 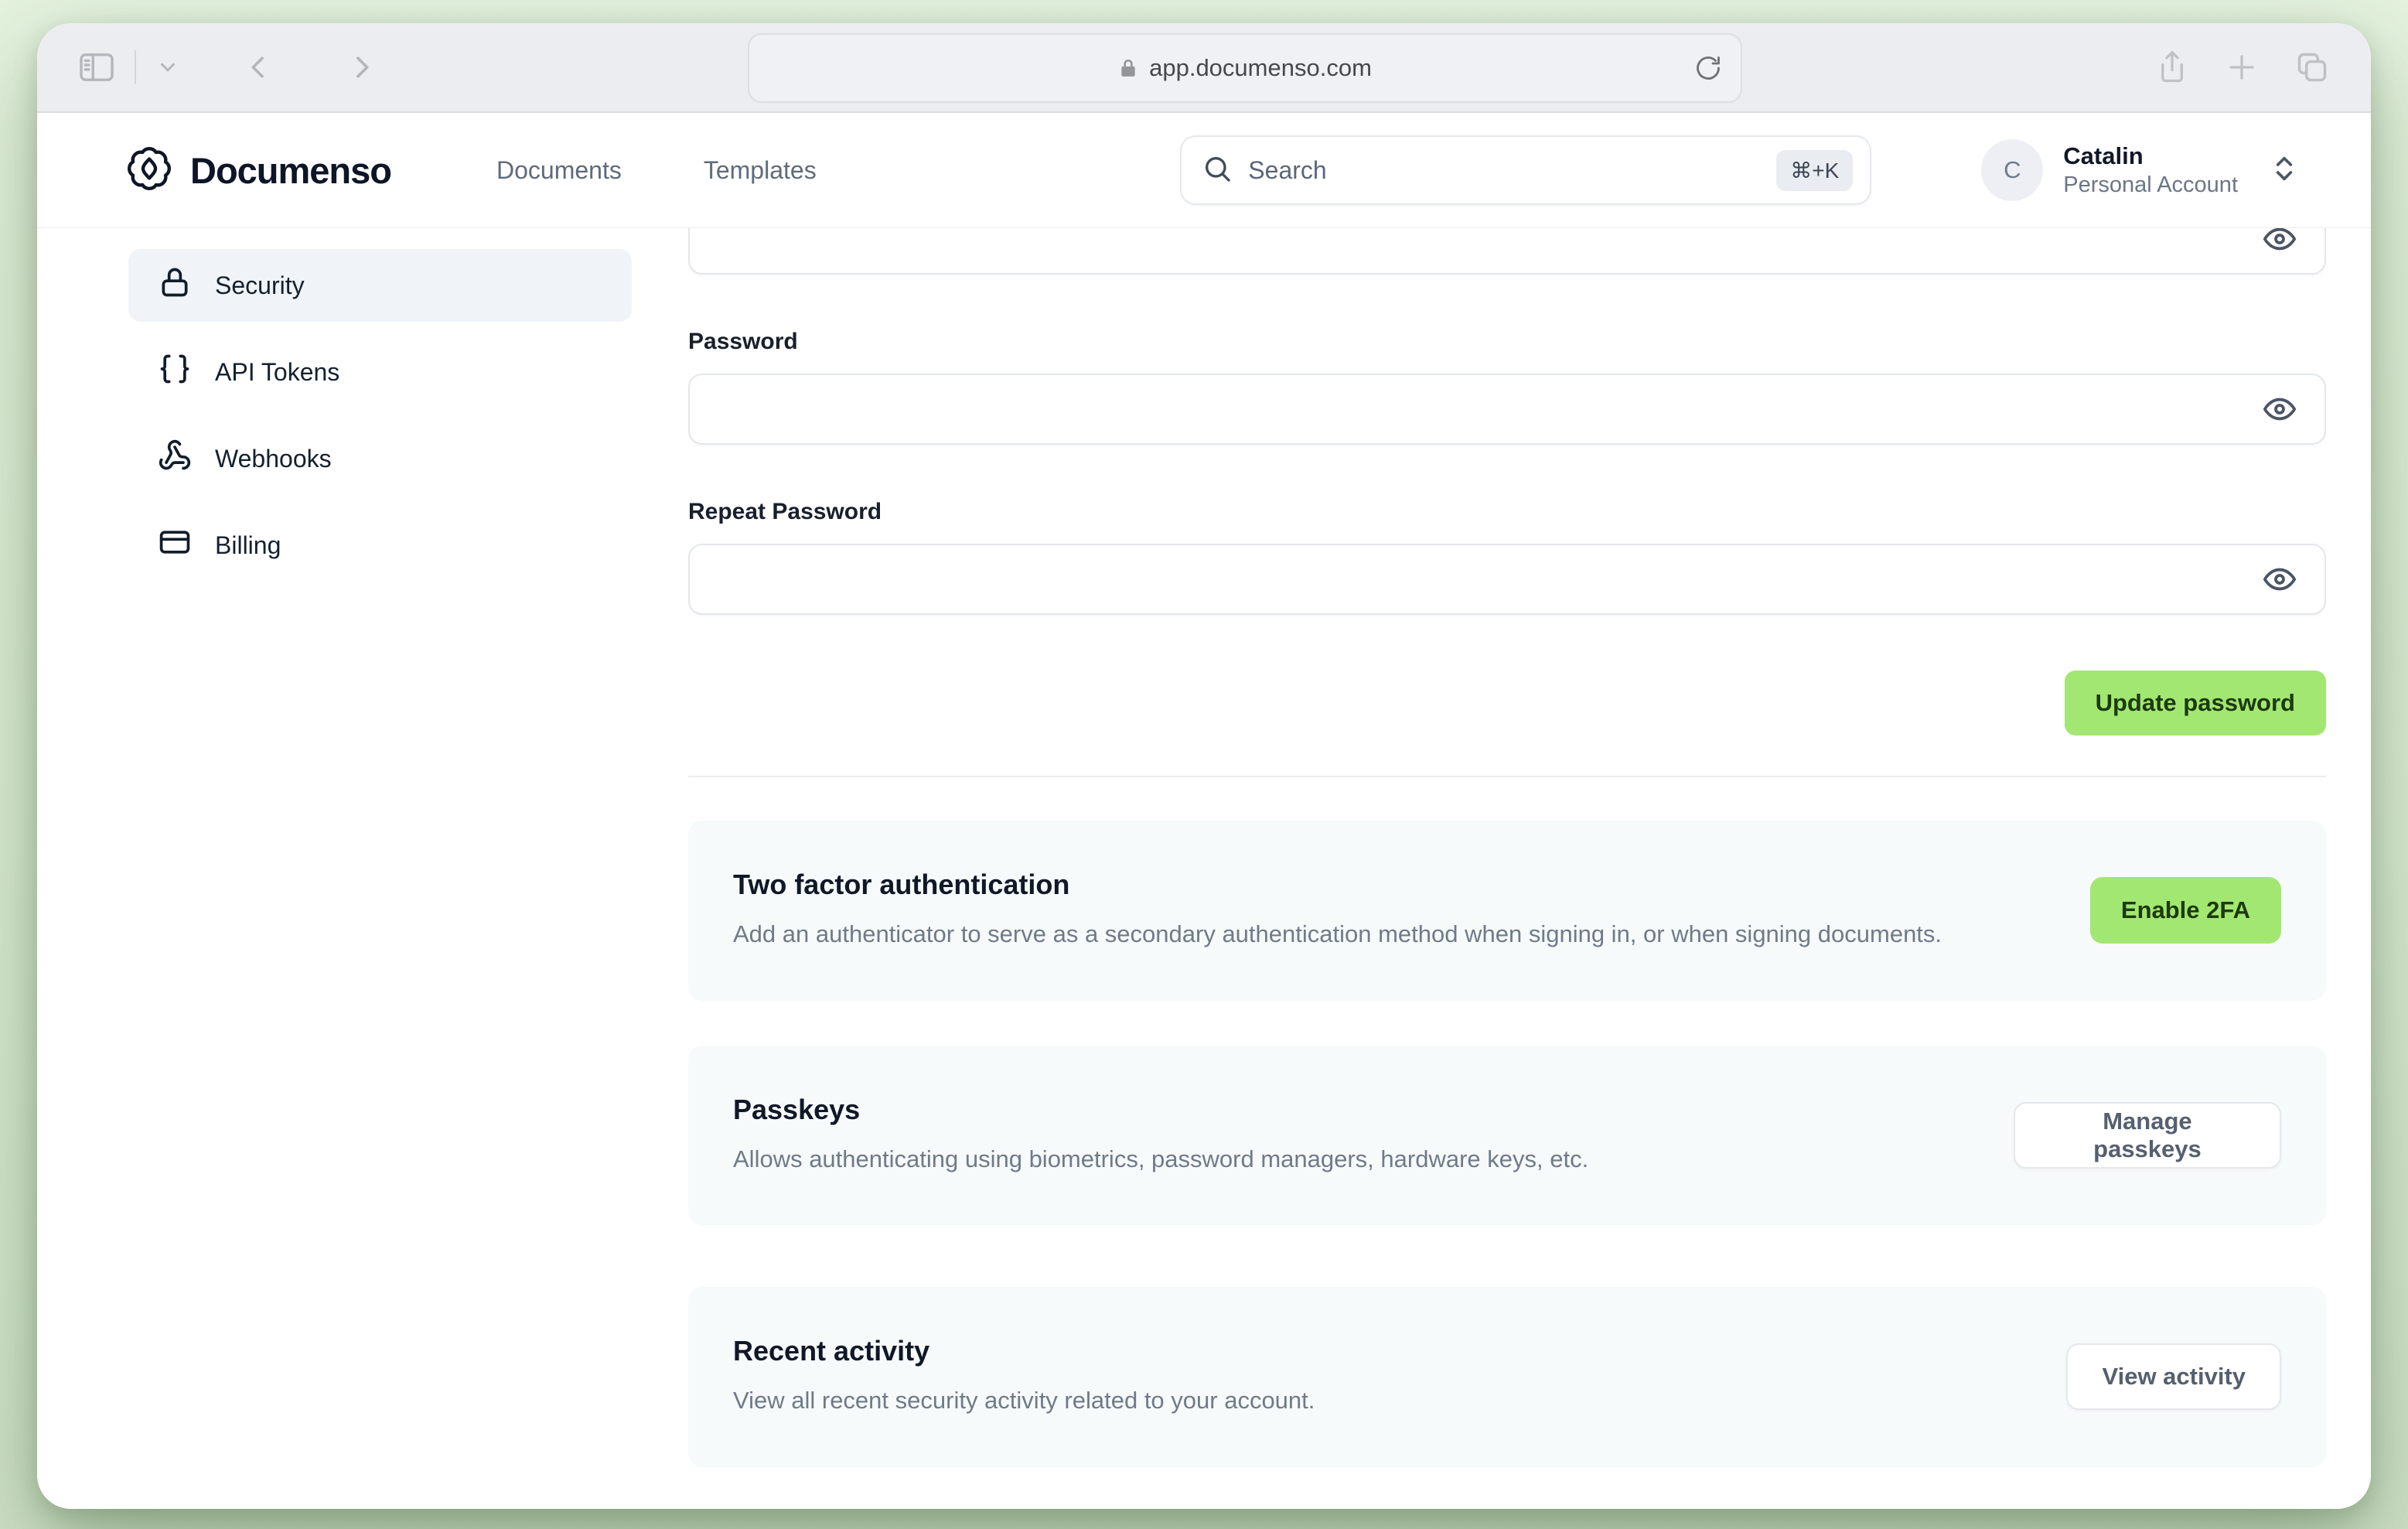 I want to click on nav-documents: Documents, so click(x=559, y=171).